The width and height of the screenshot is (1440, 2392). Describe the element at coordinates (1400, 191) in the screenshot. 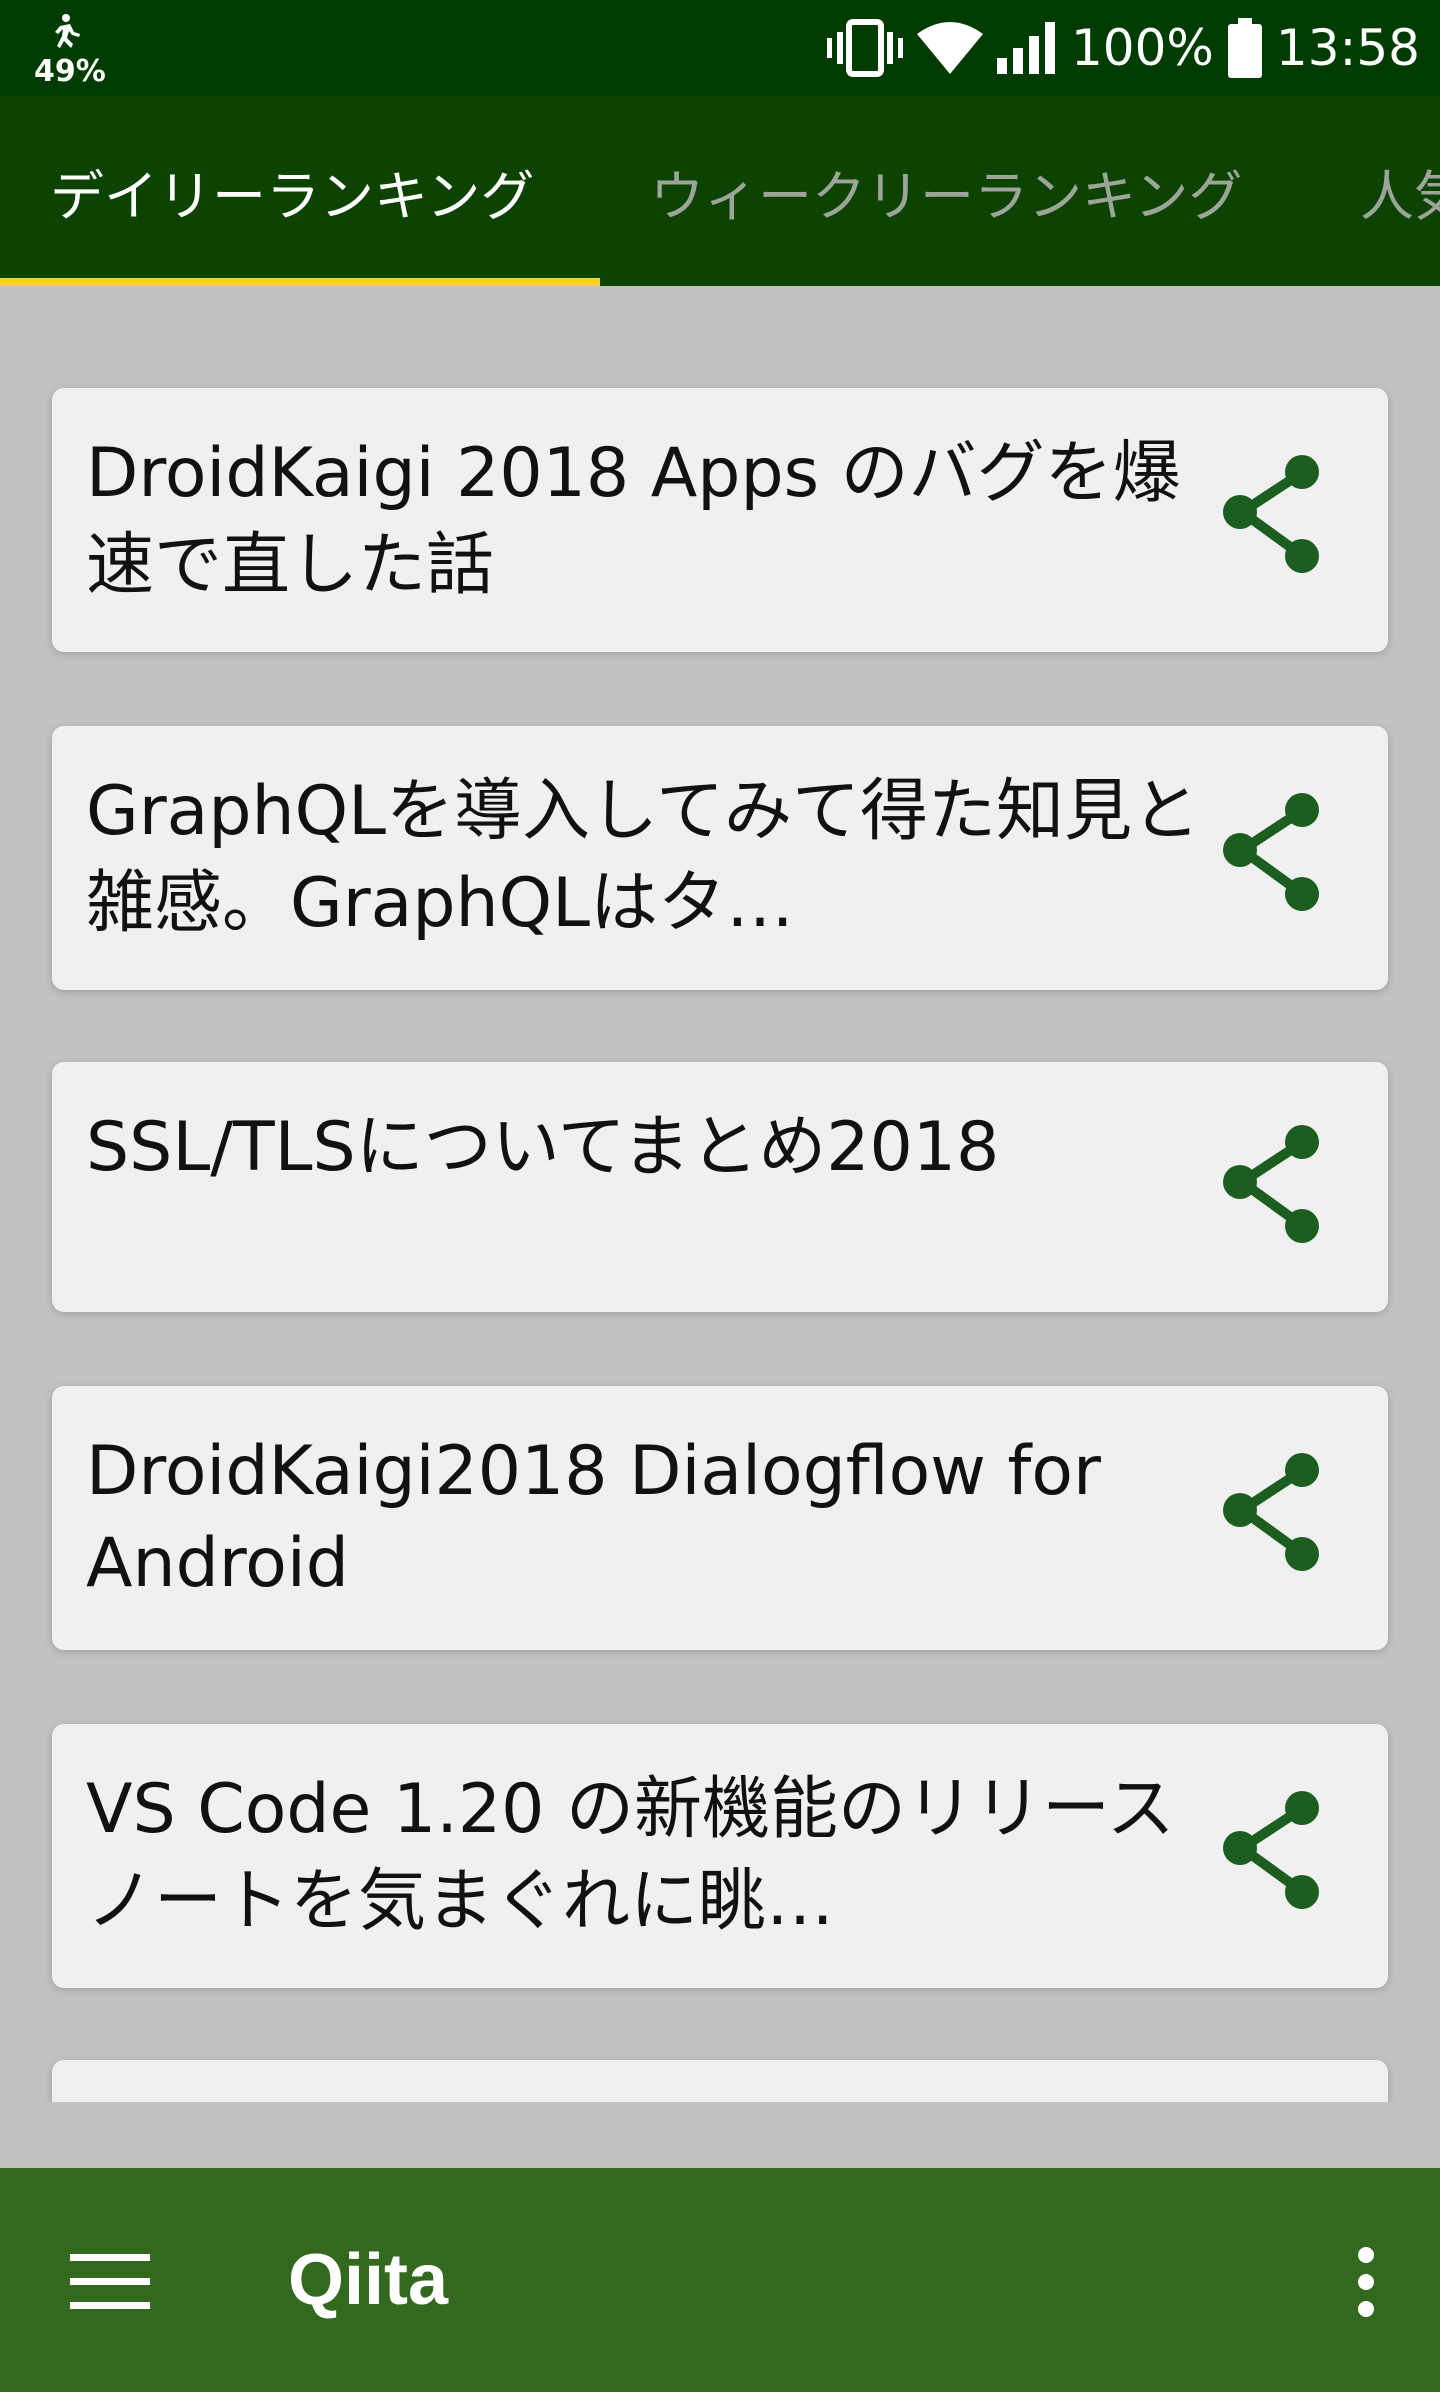

I see `tab-popular: 人気` at that location.